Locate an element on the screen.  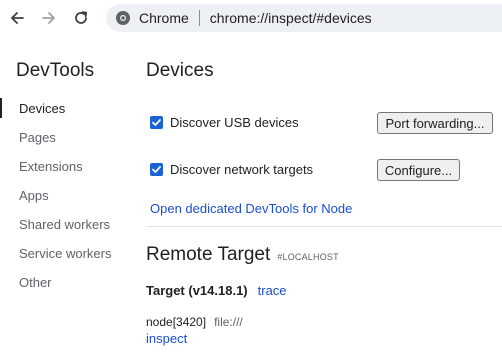
discover-network-checkbox is located at coordinates (156, 169).